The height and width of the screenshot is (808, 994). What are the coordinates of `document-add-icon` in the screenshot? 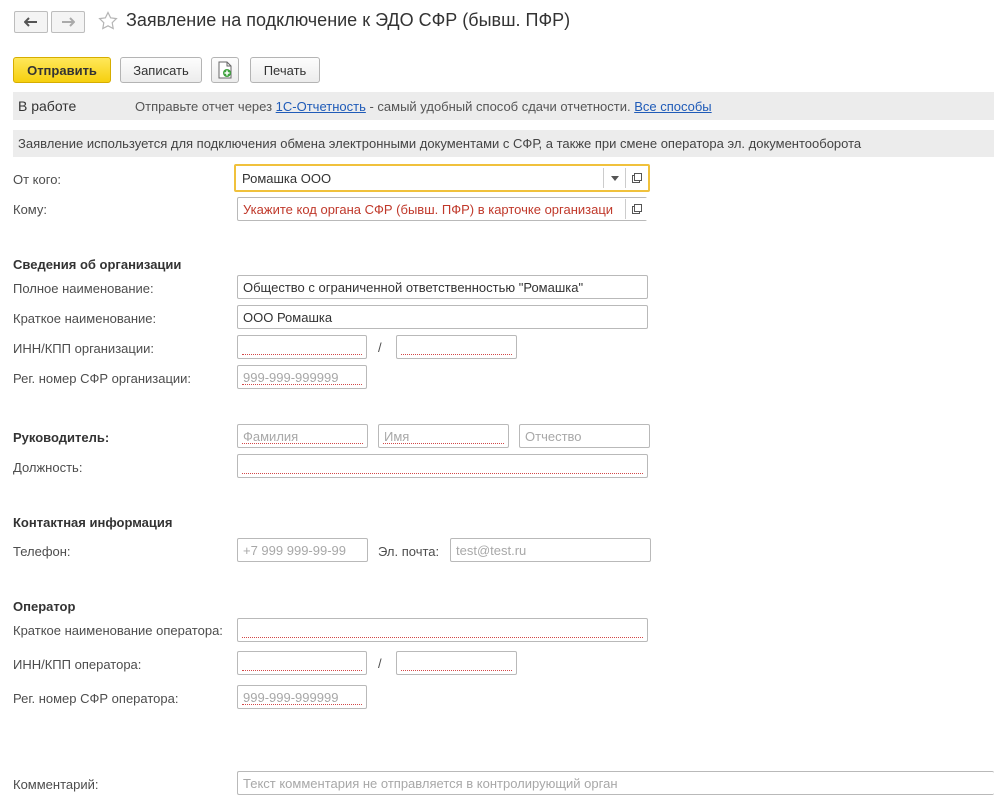 It's located at (225, 70).